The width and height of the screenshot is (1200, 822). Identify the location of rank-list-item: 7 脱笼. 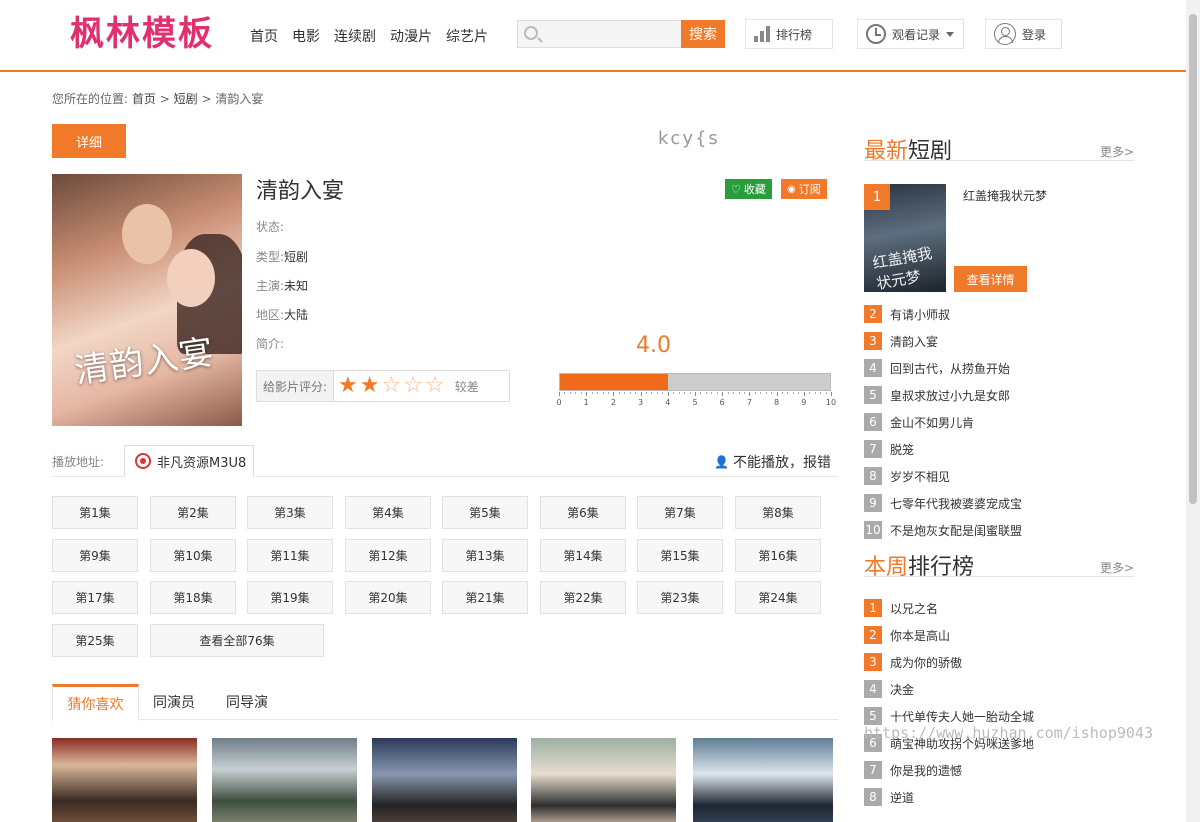
(889, 449).